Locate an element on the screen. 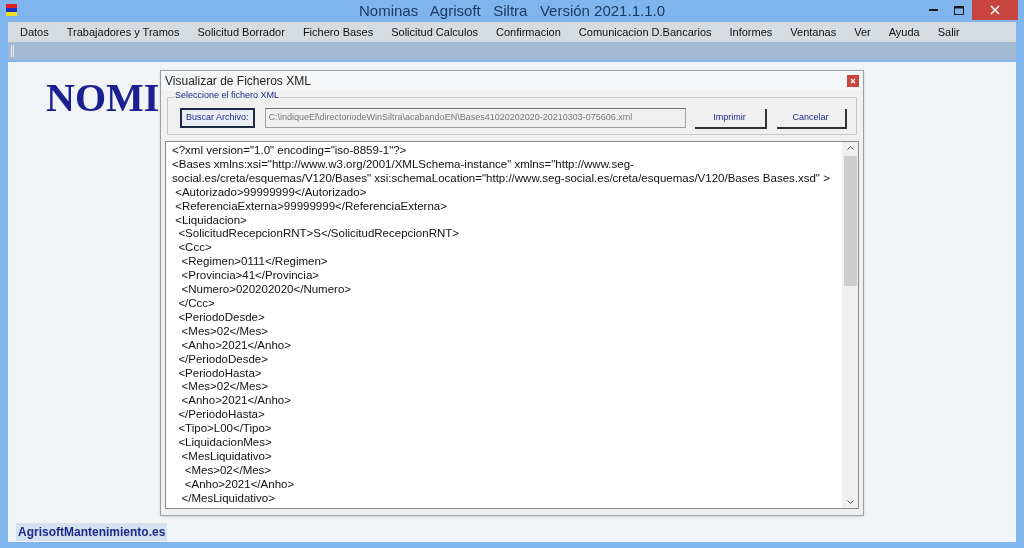 This screenshot has height=548, width=1024. xml-line: <ReferenciaExterna>99999999</ReferenciaExterna> is located at coordinates (310, 206).